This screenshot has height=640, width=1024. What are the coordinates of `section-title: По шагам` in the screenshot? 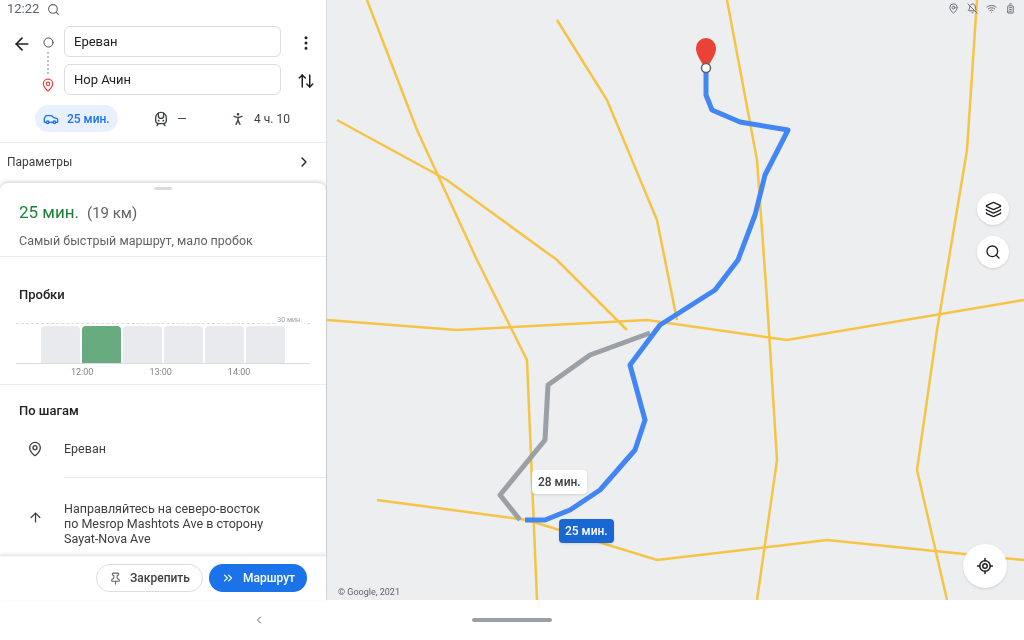 It's located at (49, 410).